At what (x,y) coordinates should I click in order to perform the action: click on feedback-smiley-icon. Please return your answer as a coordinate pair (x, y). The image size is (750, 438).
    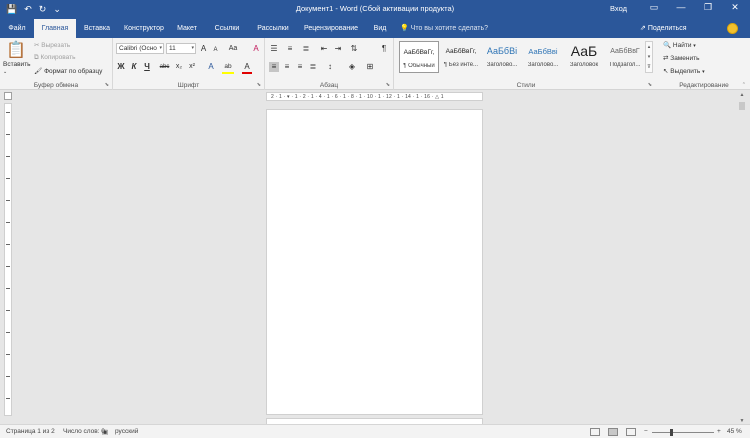
    Looking at the image, I should click on (732, 28).